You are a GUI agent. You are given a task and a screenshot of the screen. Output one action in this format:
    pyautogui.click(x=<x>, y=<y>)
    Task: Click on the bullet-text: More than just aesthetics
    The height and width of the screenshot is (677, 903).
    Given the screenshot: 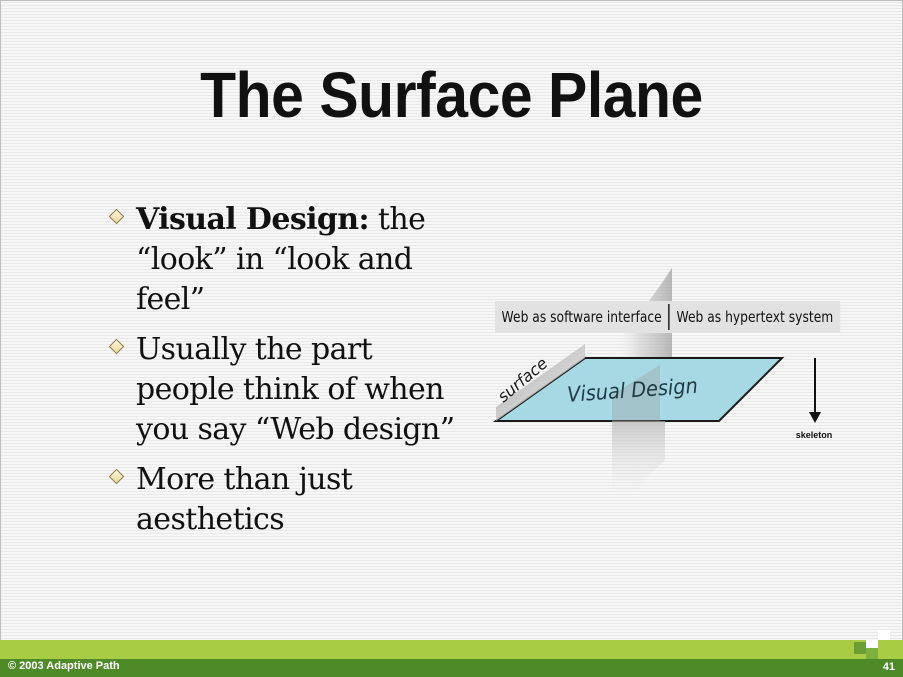 What is the action you would take?
    pyautogui.click(x=244, y=499)
    